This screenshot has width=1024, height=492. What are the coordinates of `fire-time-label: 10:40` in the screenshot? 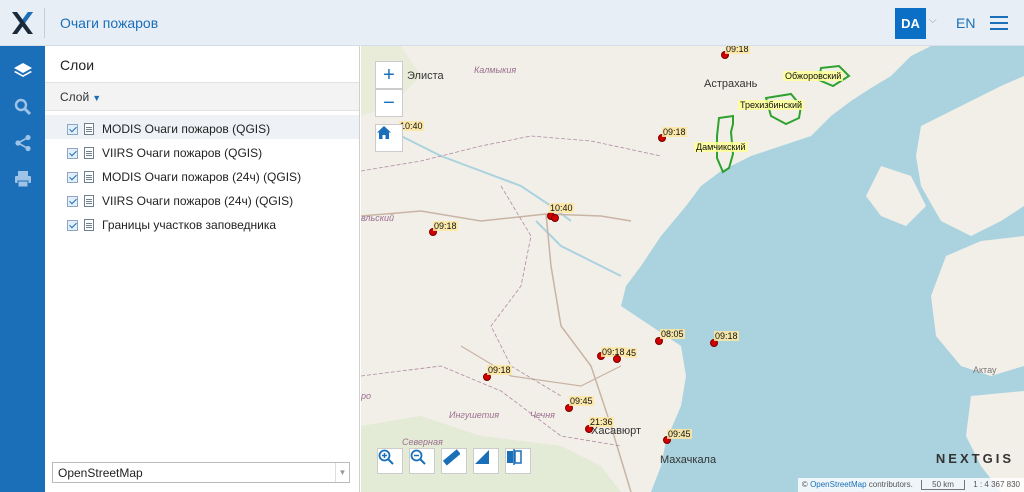 It's located at (561, 208).